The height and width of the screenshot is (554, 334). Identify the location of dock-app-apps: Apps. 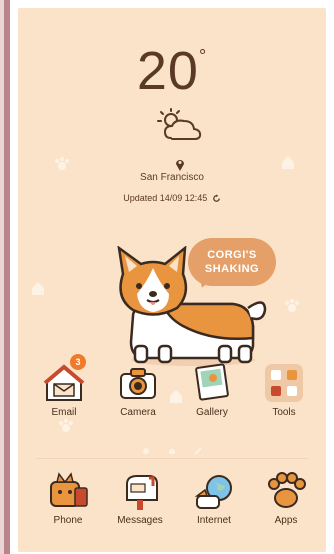
(286, 498).